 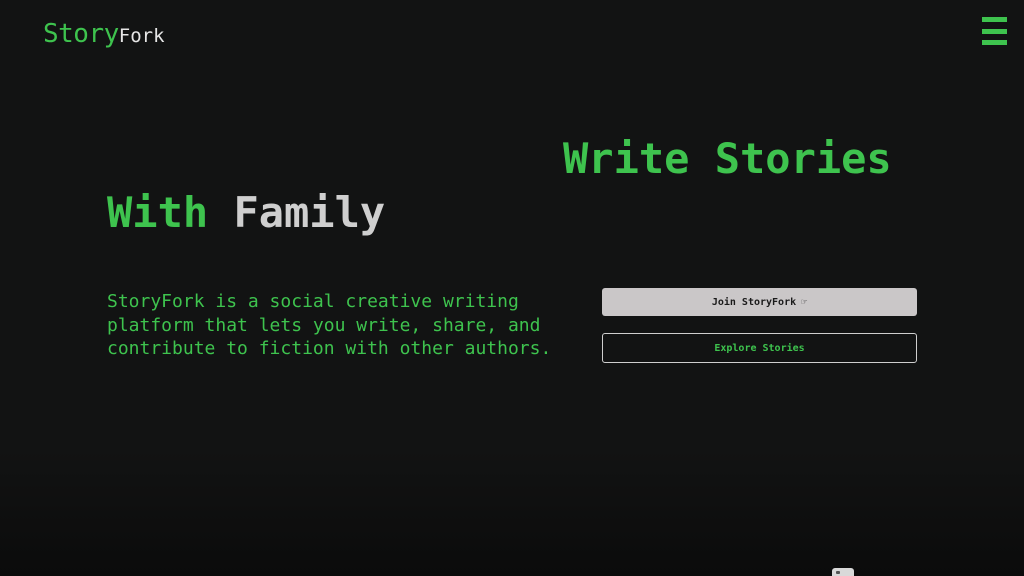 What do you see at coordinates (754, 302) in the screenshot?
I see `join-button-label: Join StoryFork` at bounding box center [754, 302].